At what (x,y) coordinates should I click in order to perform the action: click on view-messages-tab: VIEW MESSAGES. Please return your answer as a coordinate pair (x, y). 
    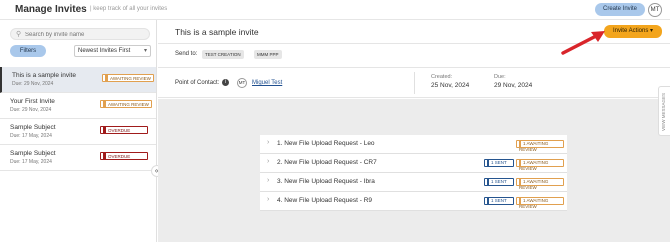
    Looking at the image, I should click on (664, 111).